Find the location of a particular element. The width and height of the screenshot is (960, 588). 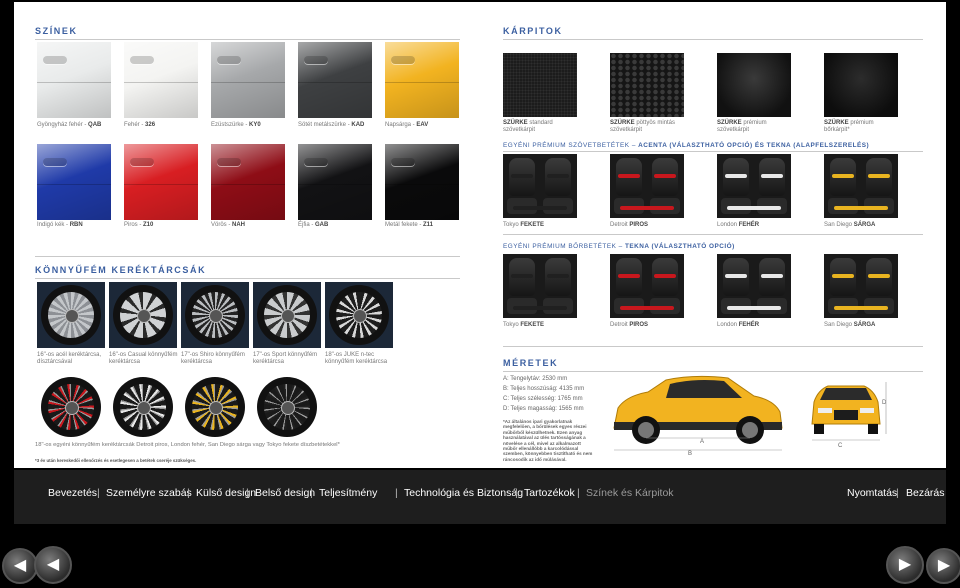

print-link: Nyomtatás is located at coordinates (872, 493).